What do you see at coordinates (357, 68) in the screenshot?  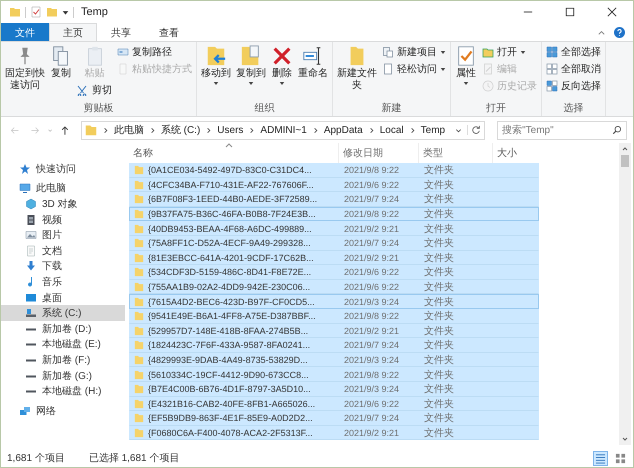 I see `ribbon-button: 新建文件夹` at bounding box center [357, 68].